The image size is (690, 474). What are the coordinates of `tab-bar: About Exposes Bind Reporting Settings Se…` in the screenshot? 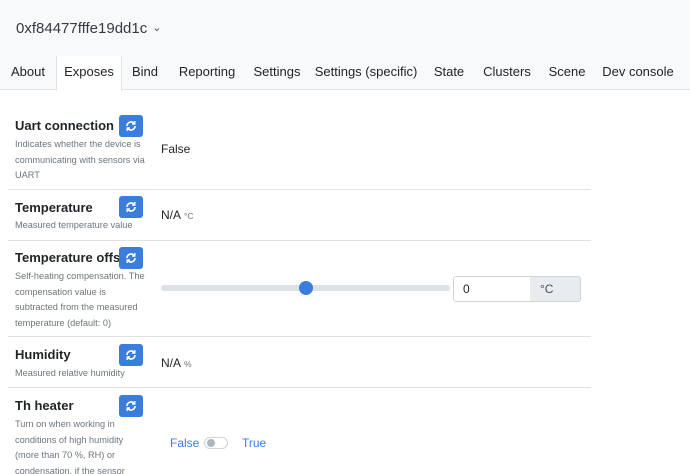 It's located at (345, 73).